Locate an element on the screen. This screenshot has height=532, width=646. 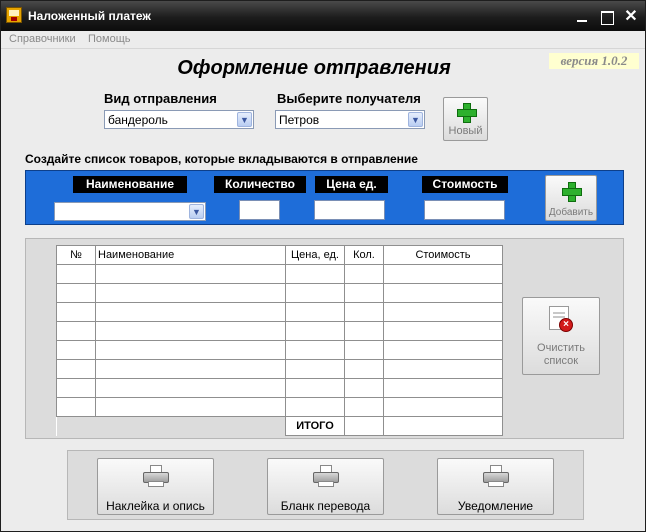
table-header-row: № Наименование Цена, ед. Кол. Стоимость is located at coordinates (279, 255).